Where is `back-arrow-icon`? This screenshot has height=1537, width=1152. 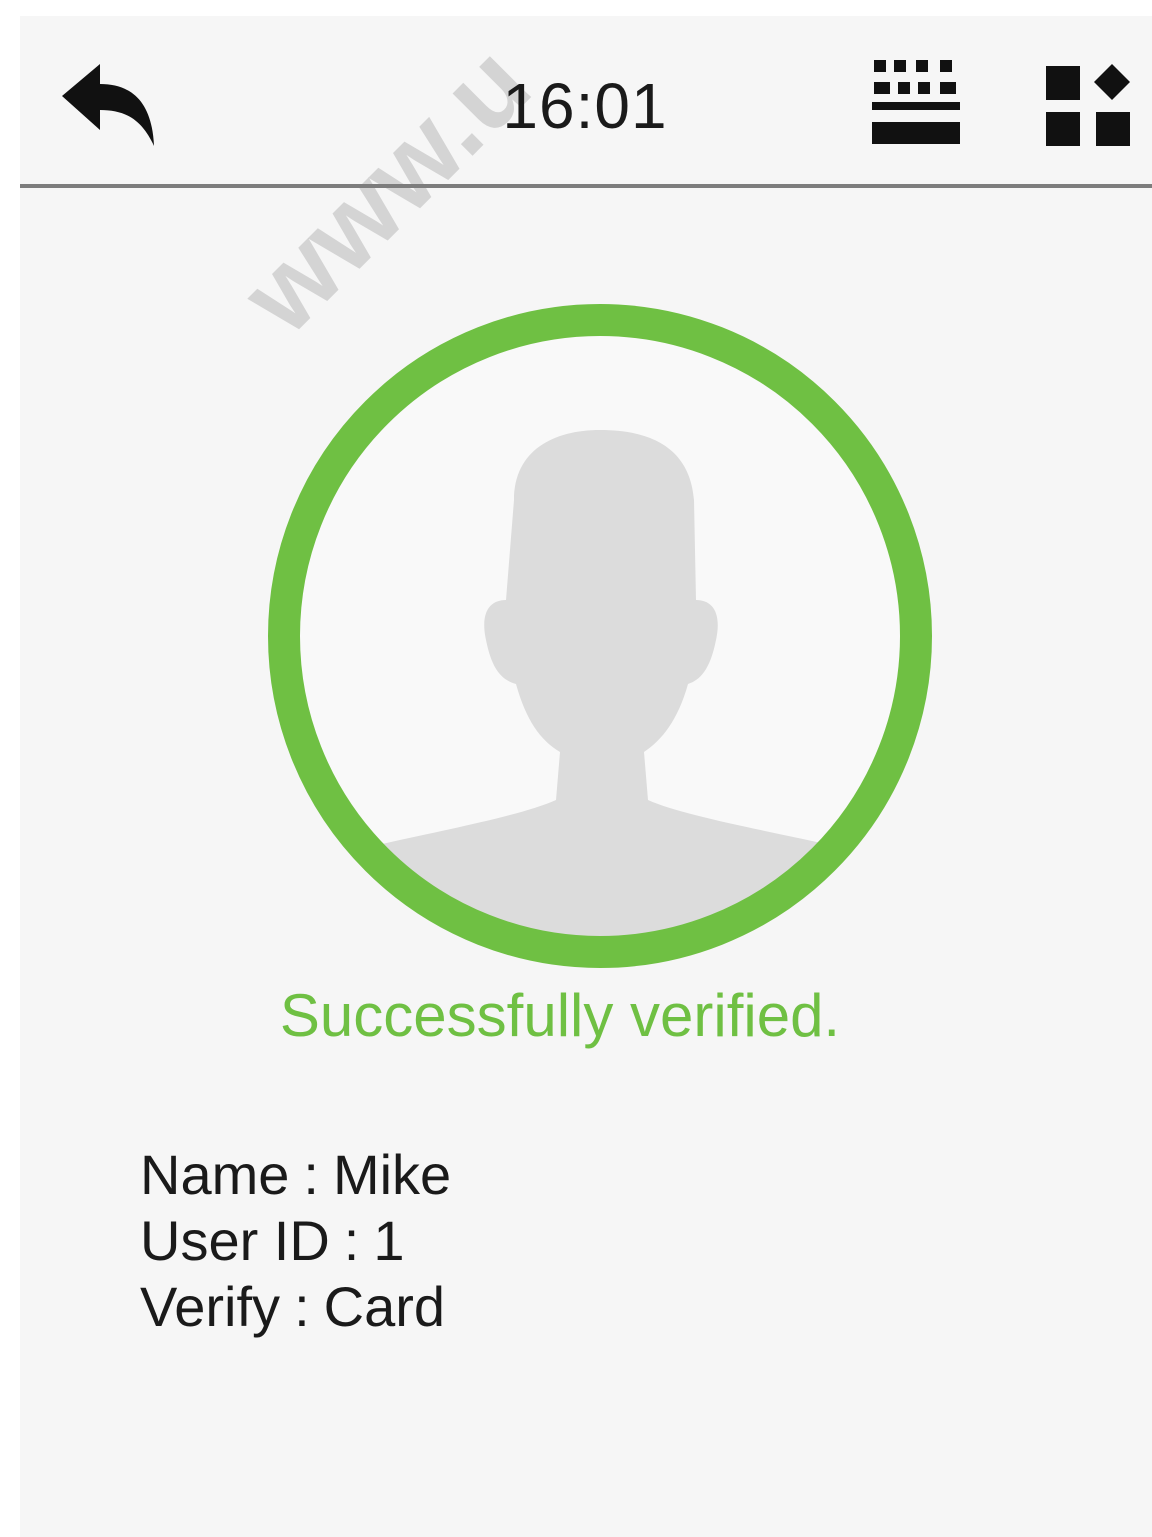 back-arrow-icon is located at coordinates (108, 105).